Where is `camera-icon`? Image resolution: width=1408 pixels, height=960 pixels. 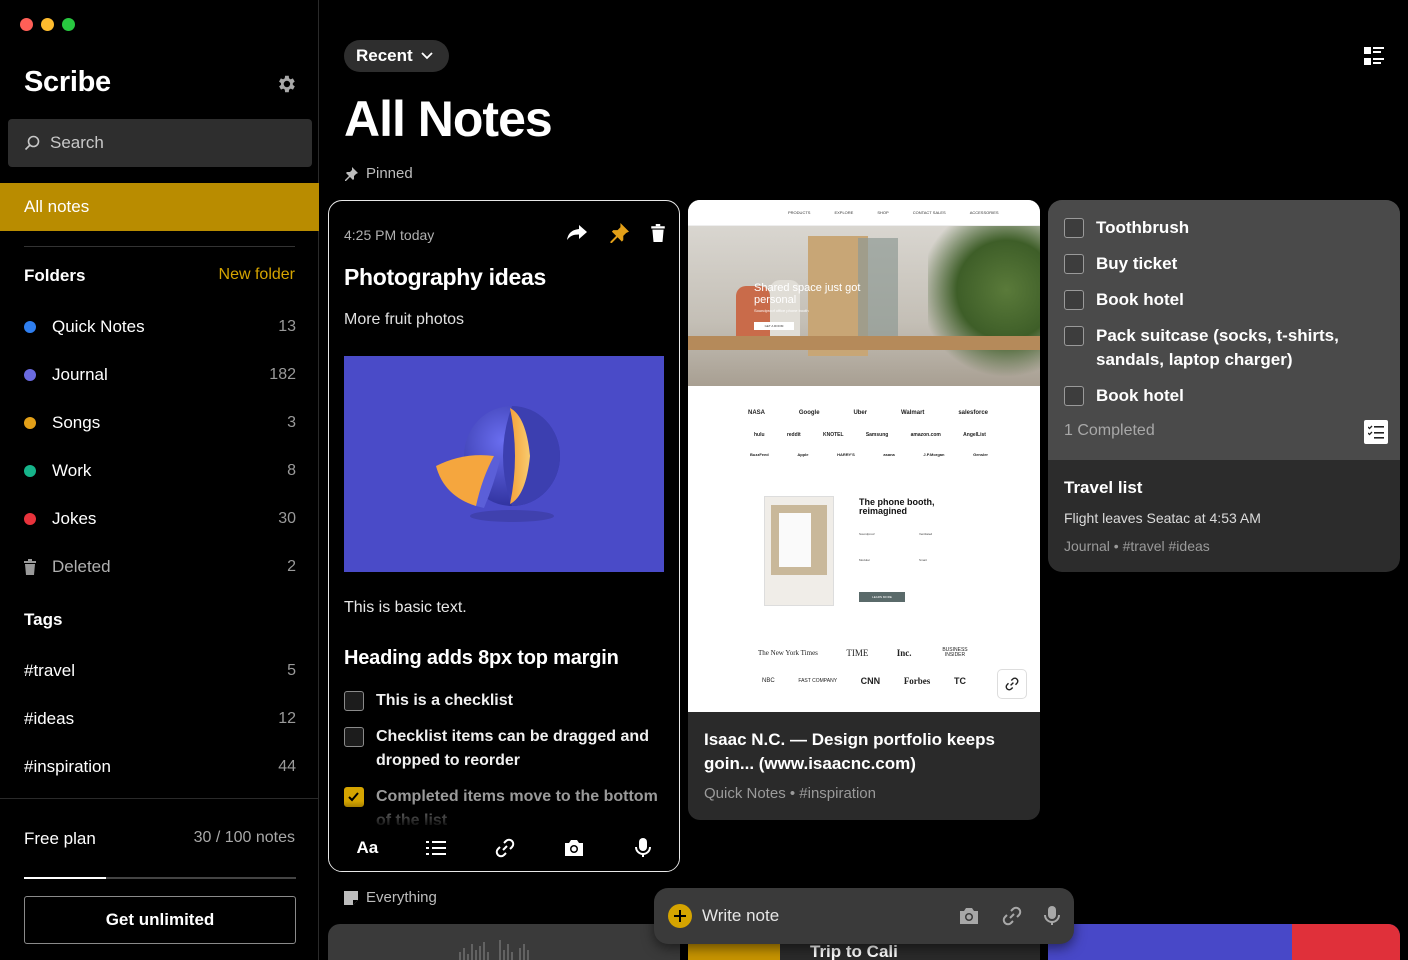
camera-icon is located at coordinates (969, 916).